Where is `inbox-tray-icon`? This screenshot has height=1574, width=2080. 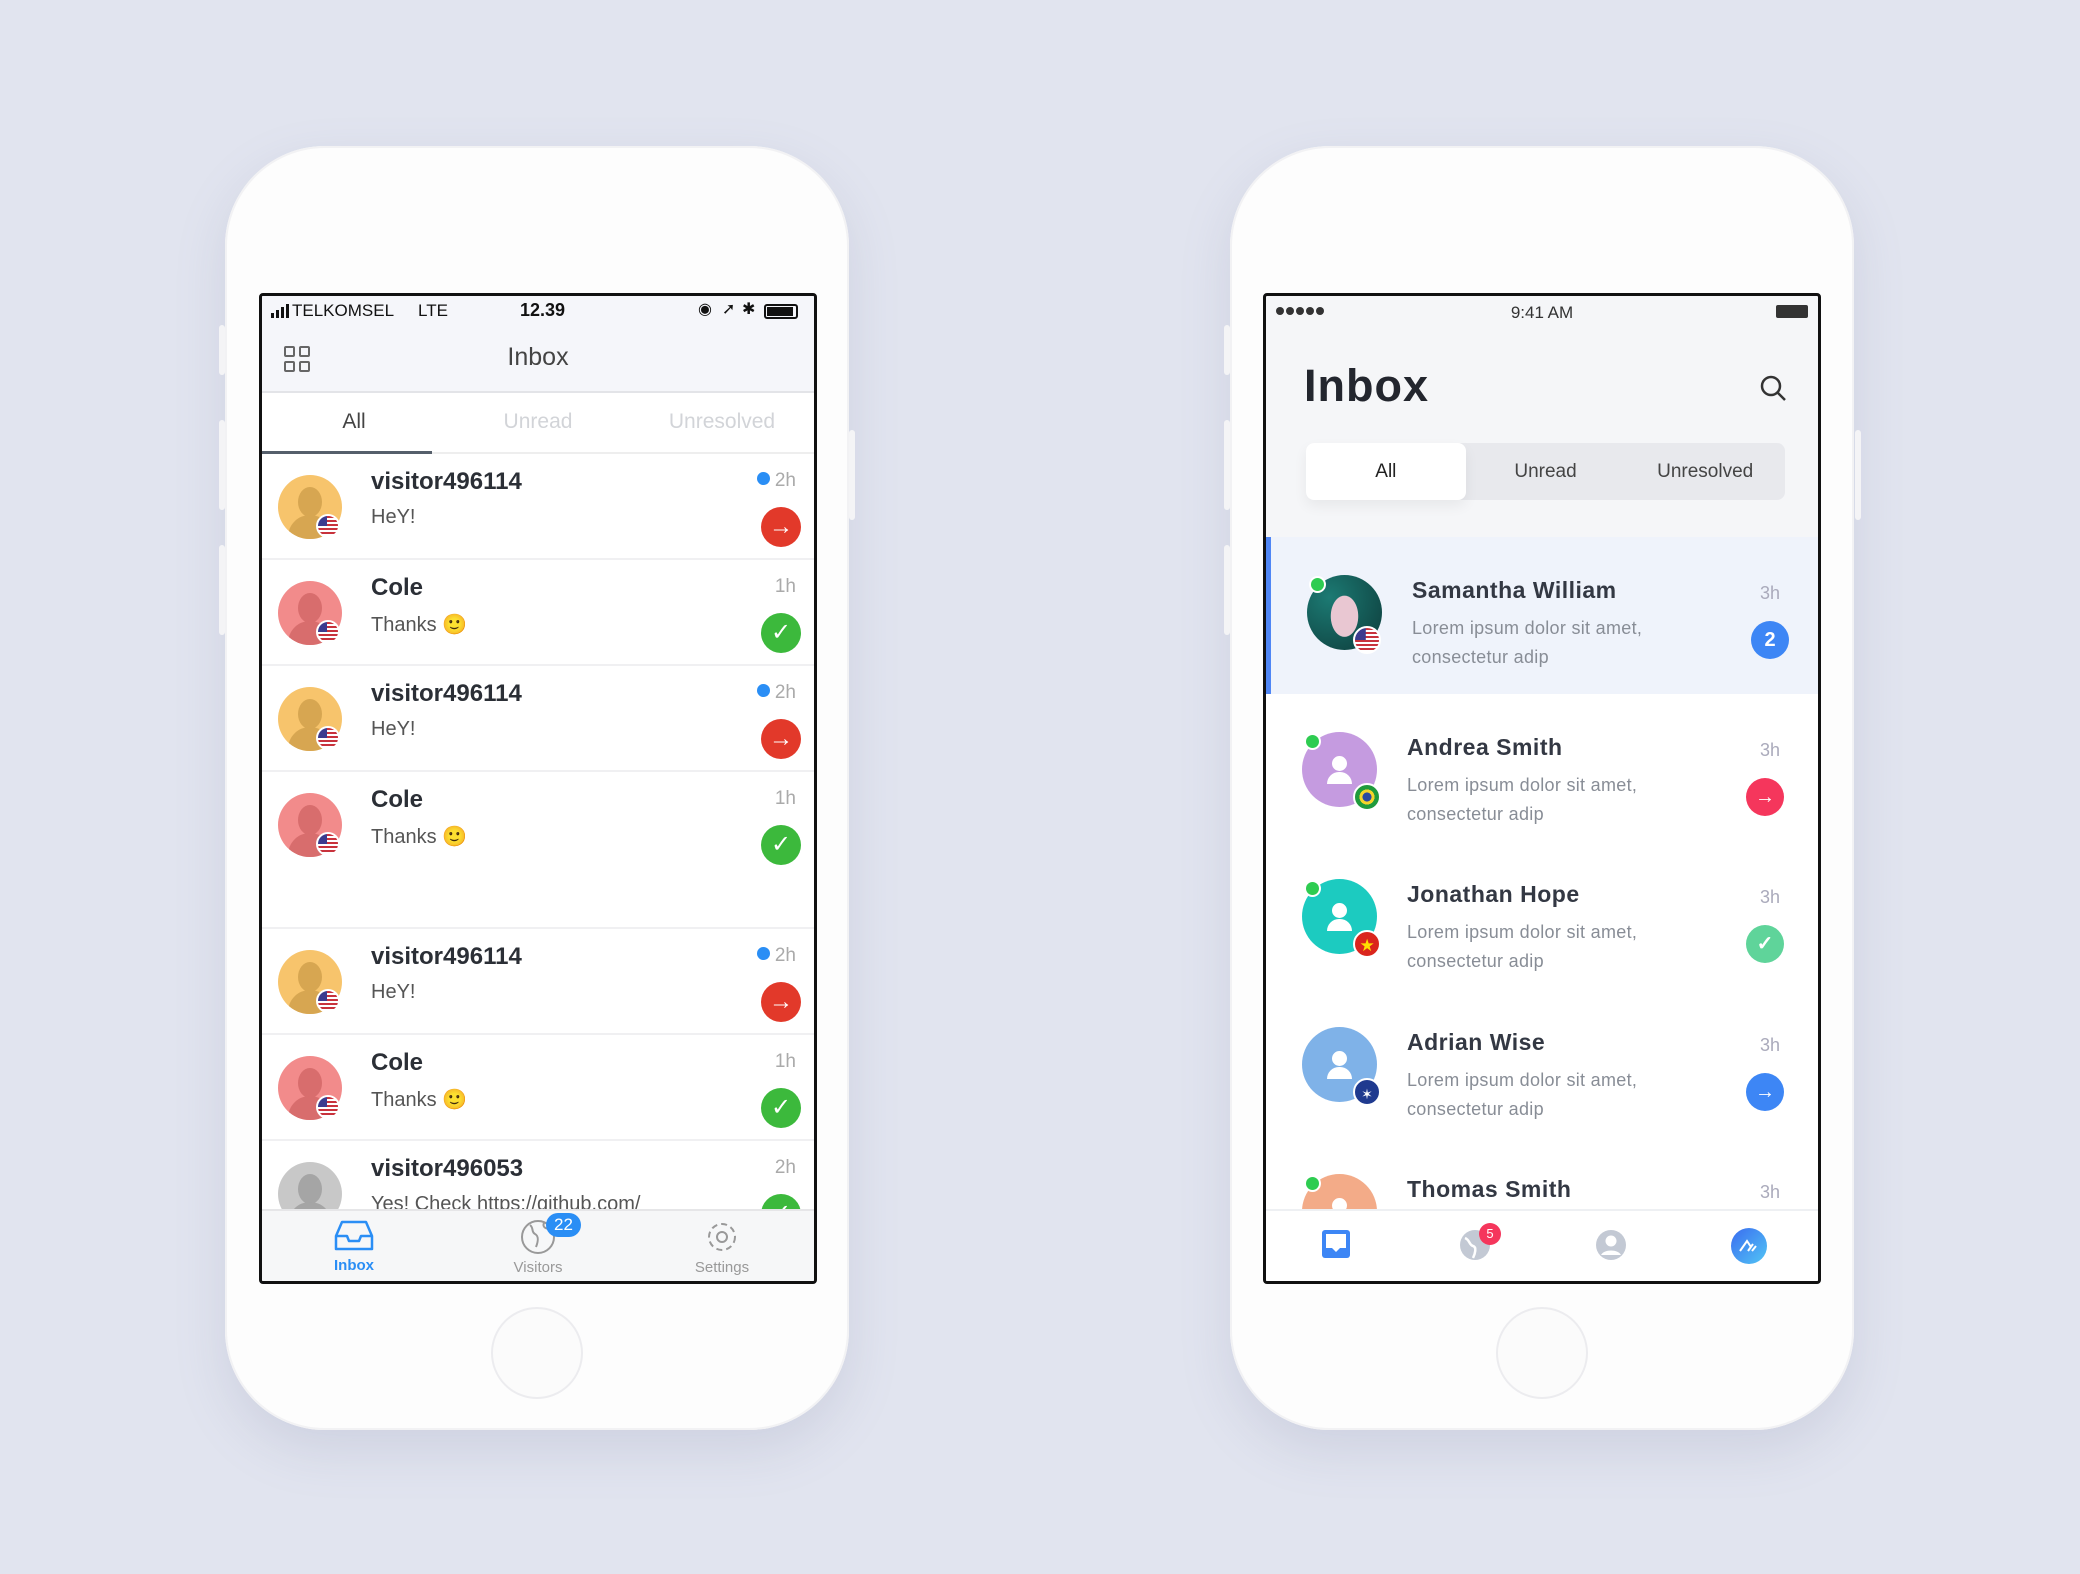
inbox-tray-icon is located at coordinates (354, 1235).